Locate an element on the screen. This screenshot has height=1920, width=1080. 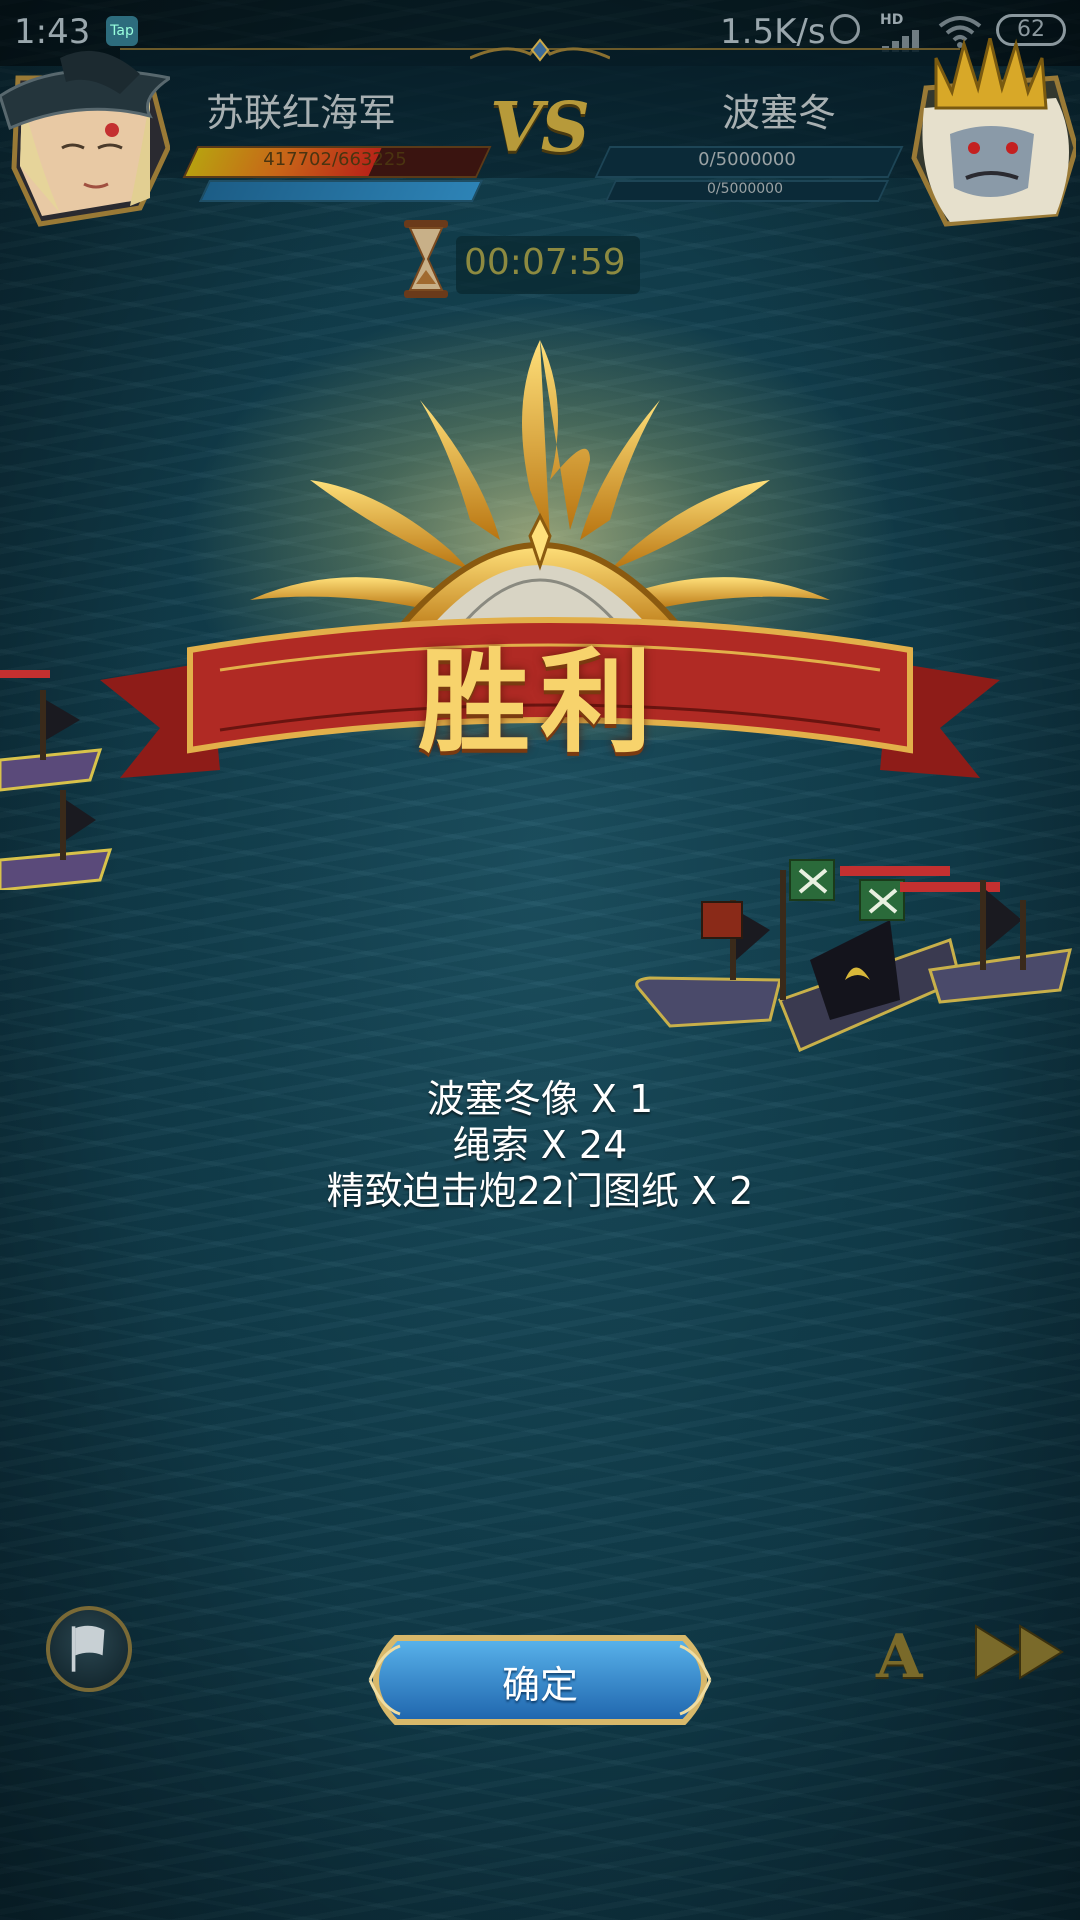
flag-icon is located at coordinates (88, 1648).